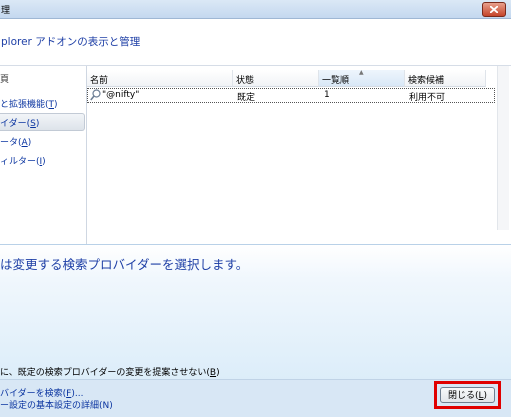 The width and height of the screenshot is (511, 417). Describe the element at coordinates (121, 95) in the screenshot. I see `provider-name: "@nifty"` at that location.